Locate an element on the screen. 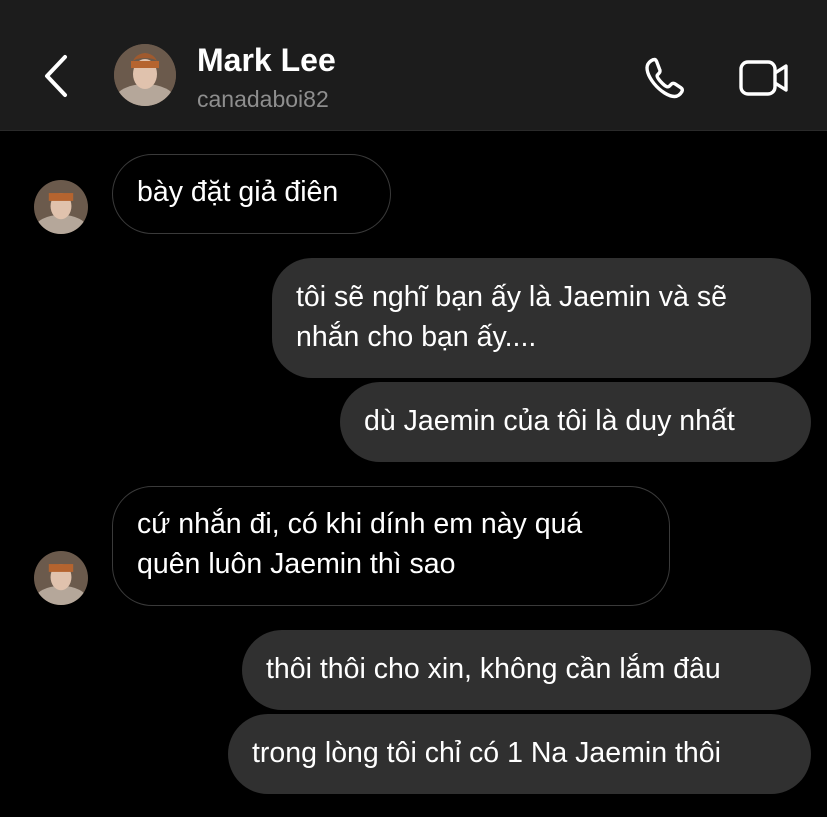 The height and width of the screenshot is (817, 827). message-text: dù Jaemin của tôi là duy nhất is located at coordinates (549, 421).